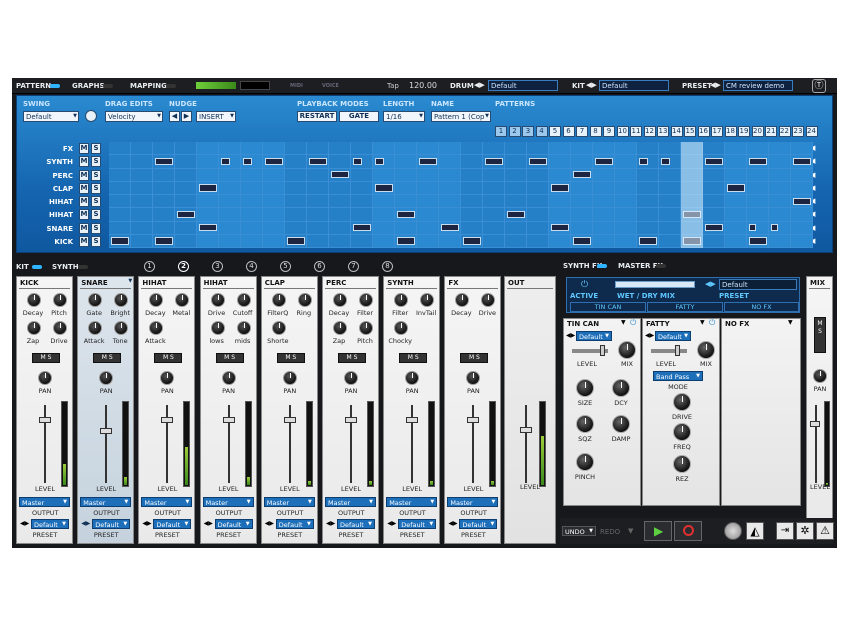 This screenshot has height=638, width=850. I want to click on swing-knob-icon, so click(91, 116).